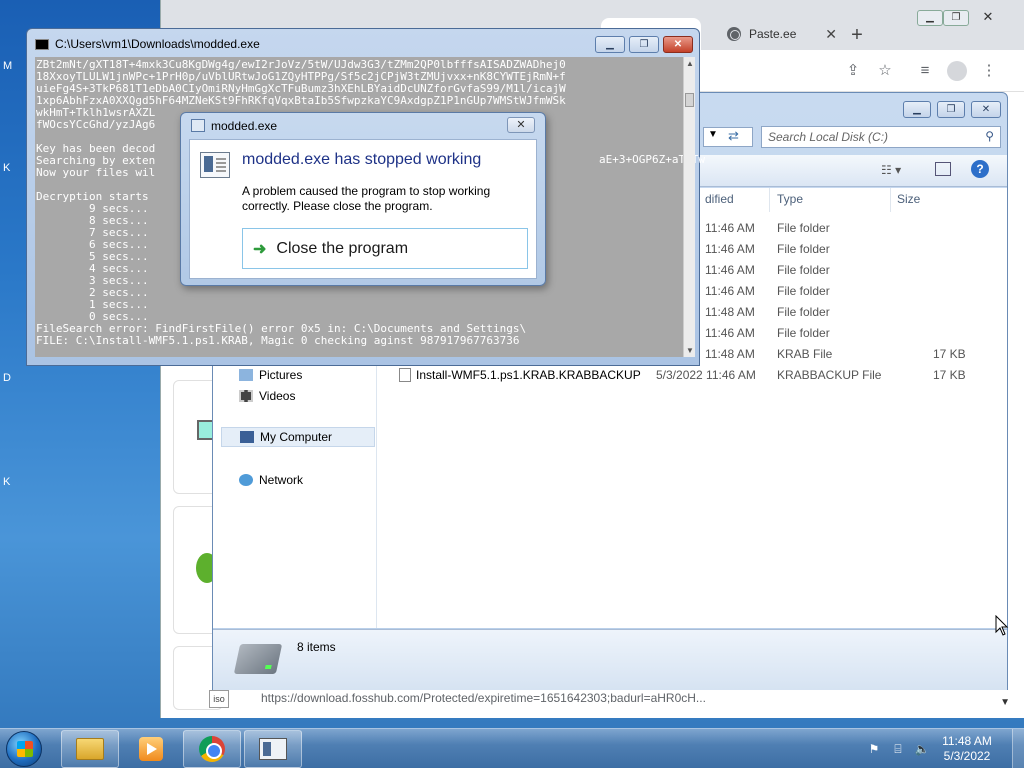 This screenshot has height=768, width=1024. I want to click on computer-icon, so click(247, 437).